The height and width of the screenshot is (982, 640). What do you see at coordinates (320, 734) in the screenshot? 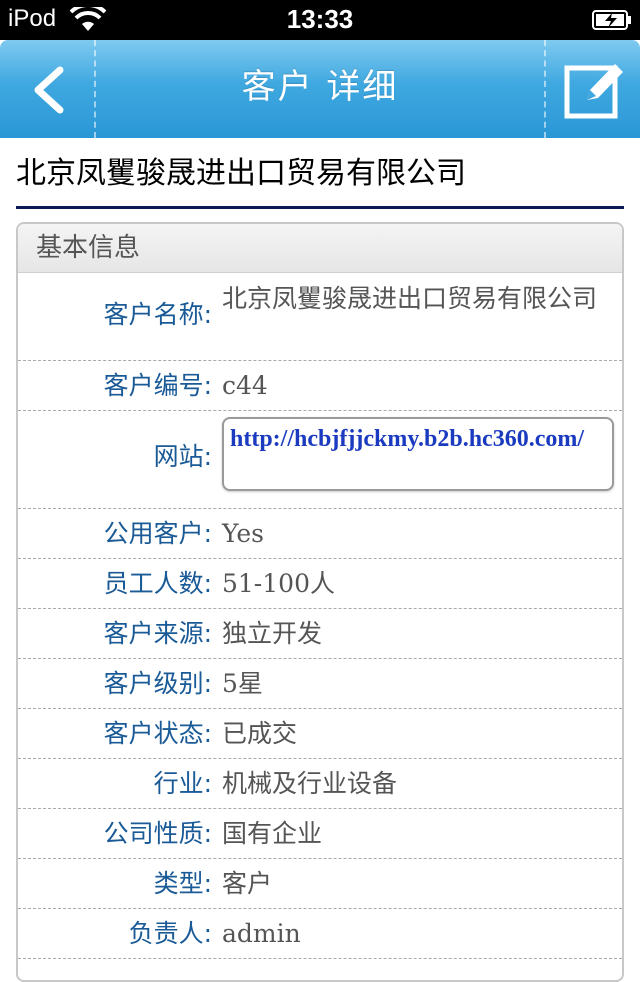
I see `field-row-customer-status: 客户状态: 已成交` at bounding box center [320, 734].